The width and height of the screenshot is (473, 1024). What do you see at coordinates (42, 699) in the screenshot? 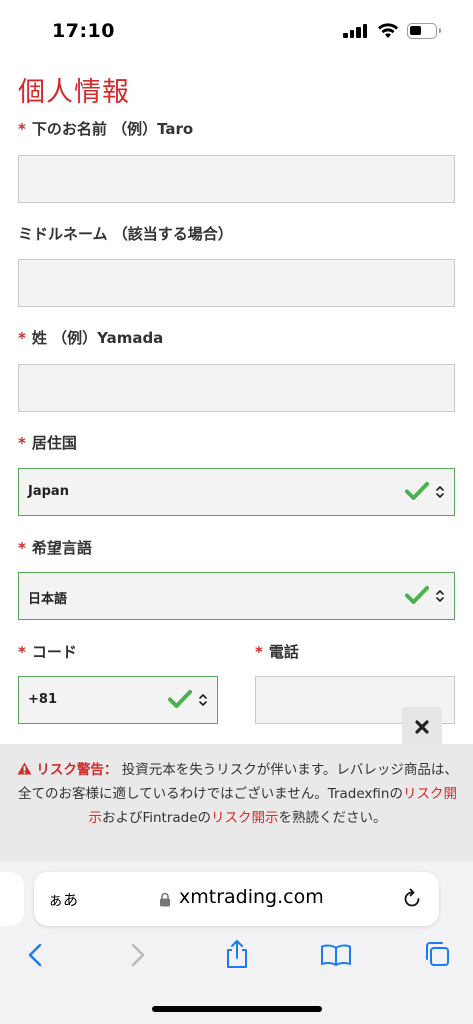
I see `country-code-value: +81` at bounding box center [42, 699].